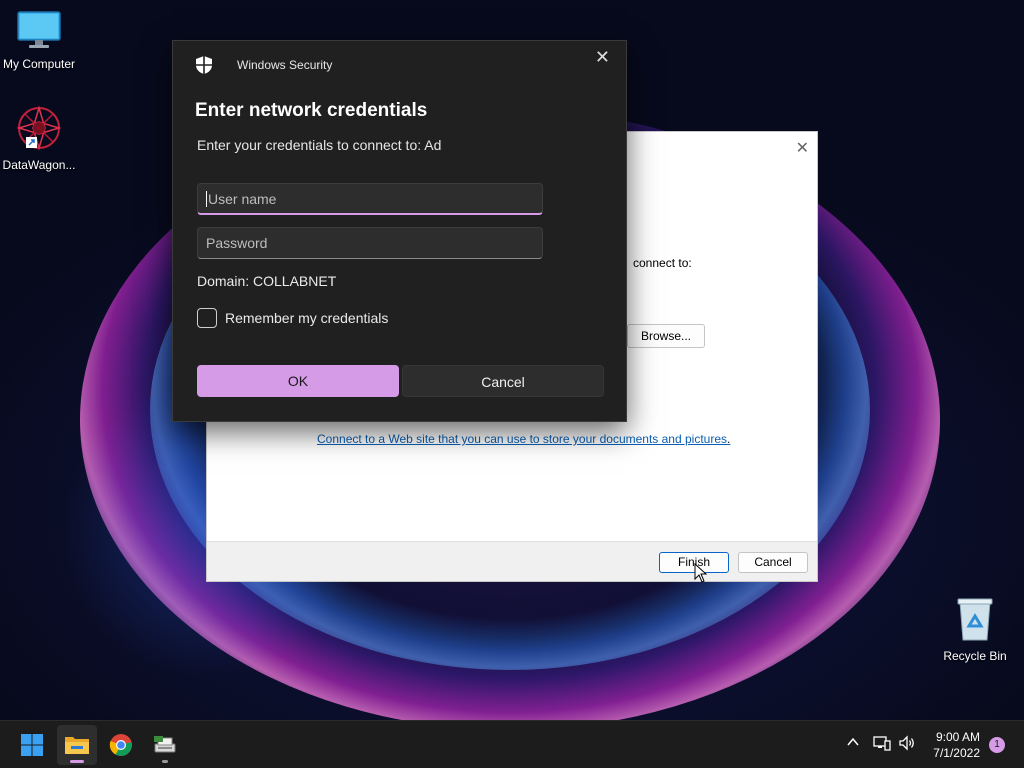 The width and height of the screenshot is (1024, 768). I want to click on notification-badge: 1, so click(997, 745).